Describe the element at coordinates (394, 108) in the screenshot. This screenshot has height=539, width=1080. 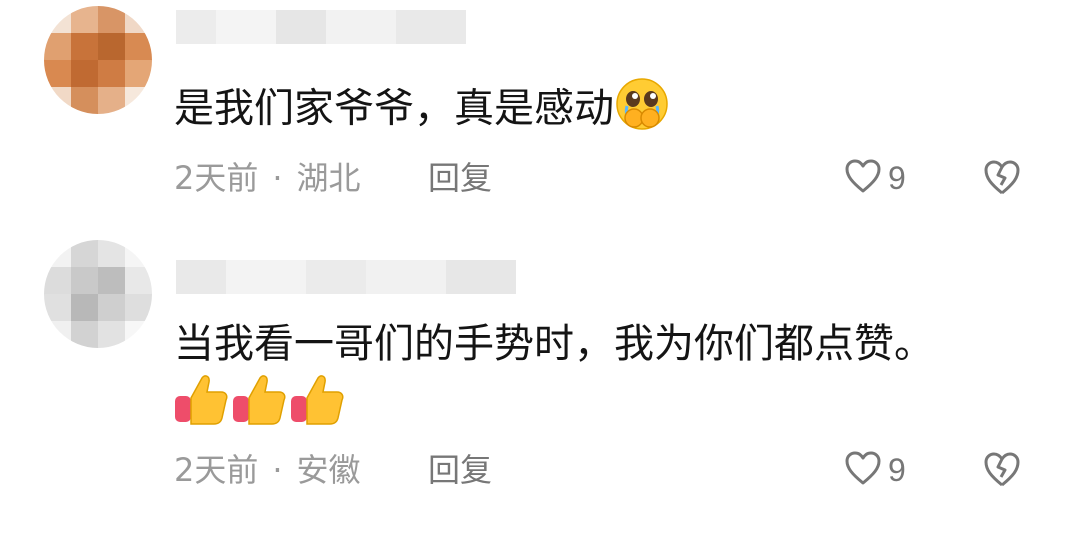
I see `comment-text-content: 是我们家爷爷，真是感动` at that location.